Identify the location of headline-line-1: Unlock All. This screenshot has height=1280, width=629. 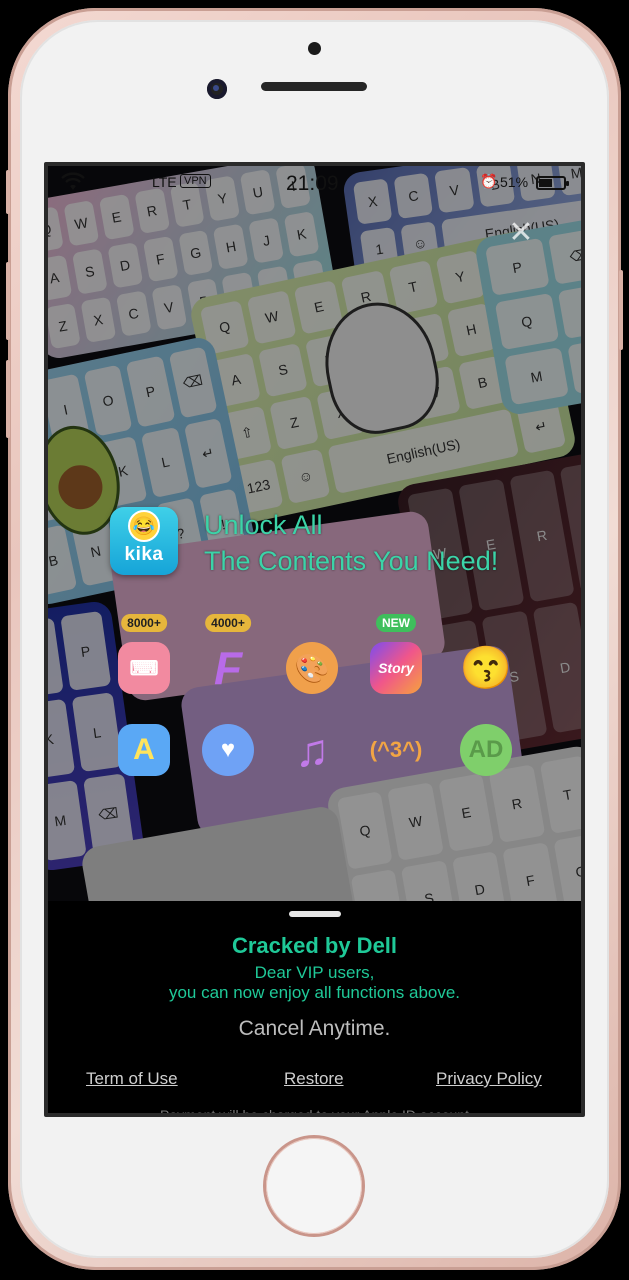
(263, 525).